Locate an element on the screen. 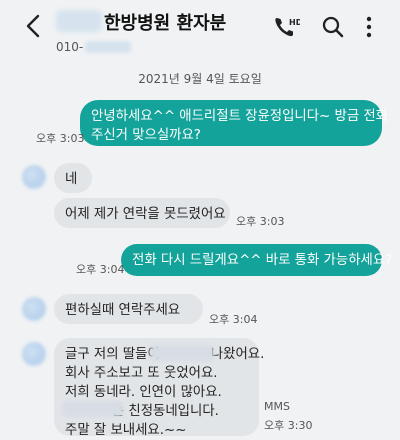 This screenshot has width=400, height=440. incoming-message-bubble: 어제 제가 연락을 못드렸어요 is located at coordinates (142, 213).